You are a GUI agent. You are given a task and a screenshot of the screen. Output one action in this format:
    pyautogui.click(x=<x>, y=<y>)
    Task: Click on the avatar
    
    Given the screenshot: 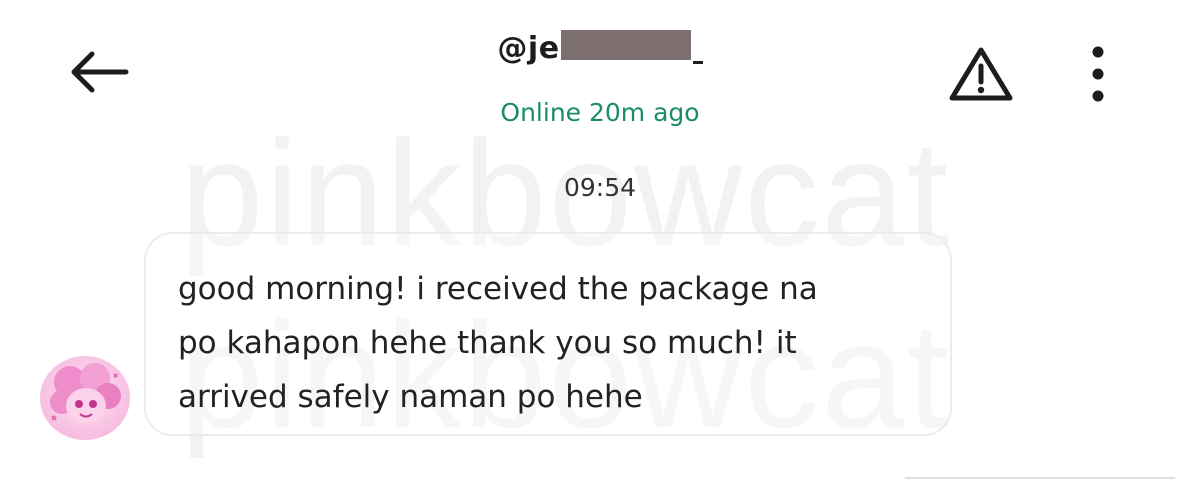 What is the action you would take?
    pyautogui.click(x=85, y=398)
    